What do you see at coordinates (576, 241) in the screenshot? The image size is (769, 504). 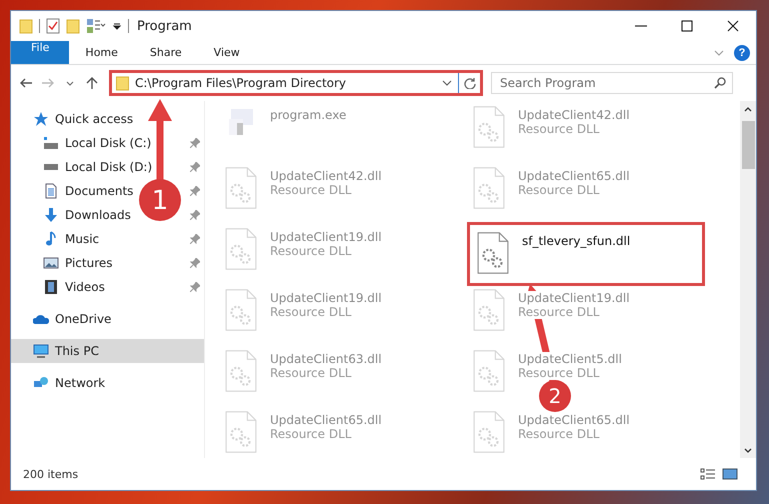 I see `file-name: sf_tlevery_sfun.dll` at bounding box center [576, 241].